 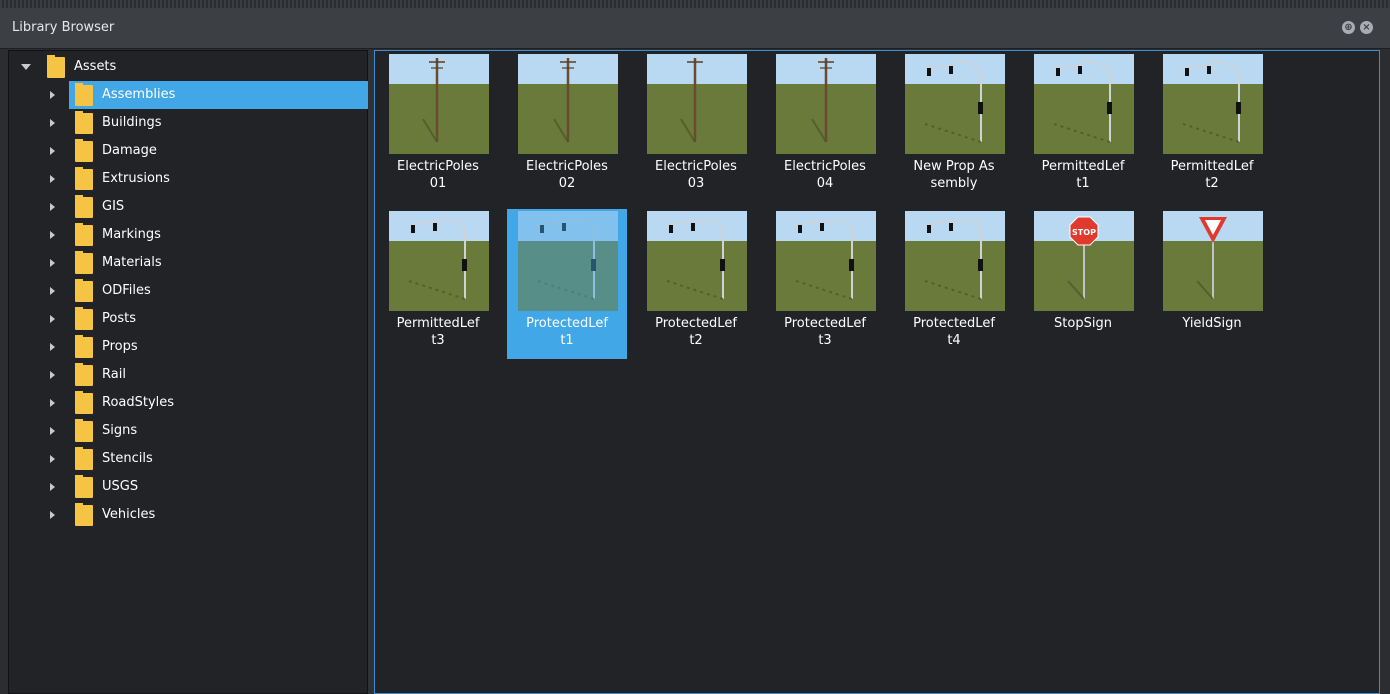 What do you see at coordinates (132, 262) in the screenshot?
I see `tree-item-label: Materials` at bounding box center [132, 262].